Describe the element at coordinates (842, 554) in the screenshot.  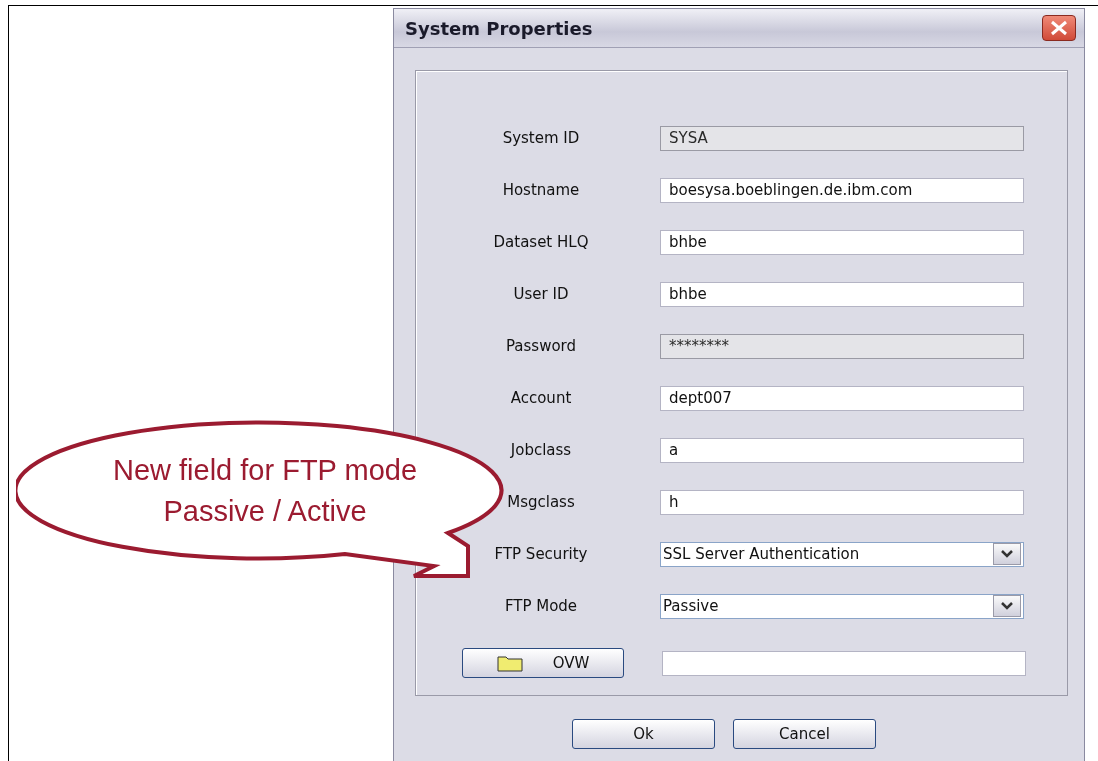
I see `dropdown: SSL Server Authentication` at that location.